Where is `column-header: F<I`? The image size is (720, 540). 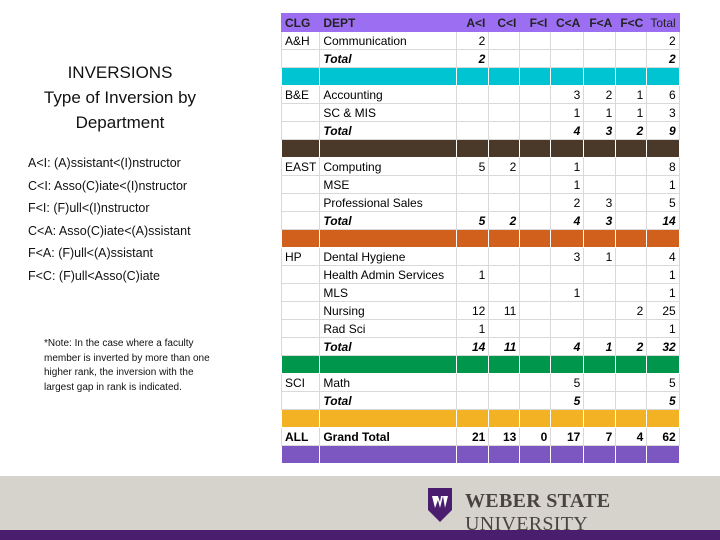
column-header: F<I is located at coordinates (535, 22).